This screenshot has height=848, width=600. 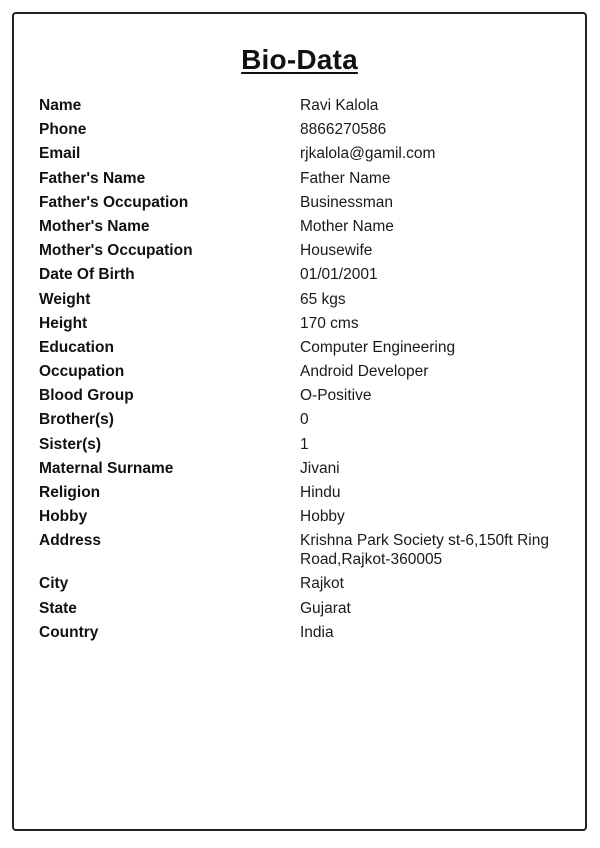 What do you see at coordinates (329, 323) in the screenshot?
I see `field-value: 170 cms` at bounding box center [329, 323].